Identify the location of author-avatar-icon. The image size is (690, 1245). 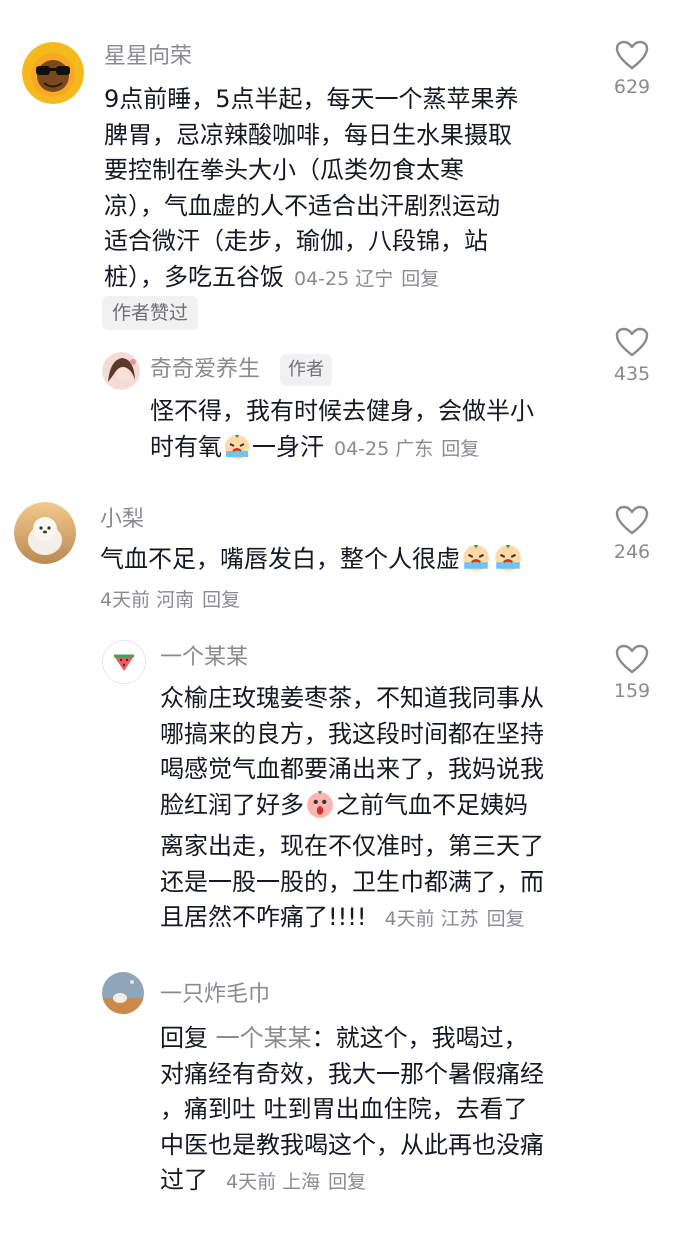
(121, 371).